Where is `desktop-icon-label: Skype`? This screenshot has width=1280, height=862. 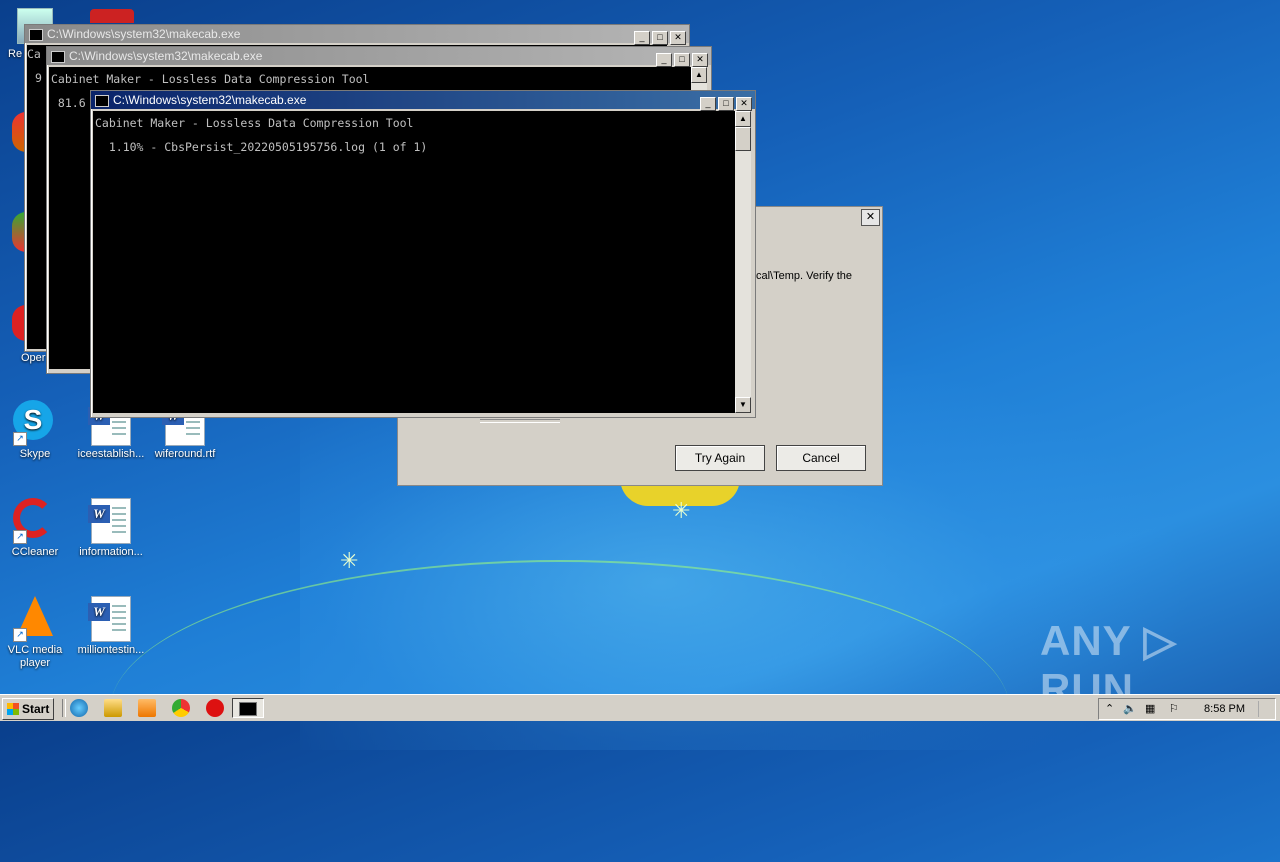 desktop-icon-label: Skype is located at coordinates (35, 454).